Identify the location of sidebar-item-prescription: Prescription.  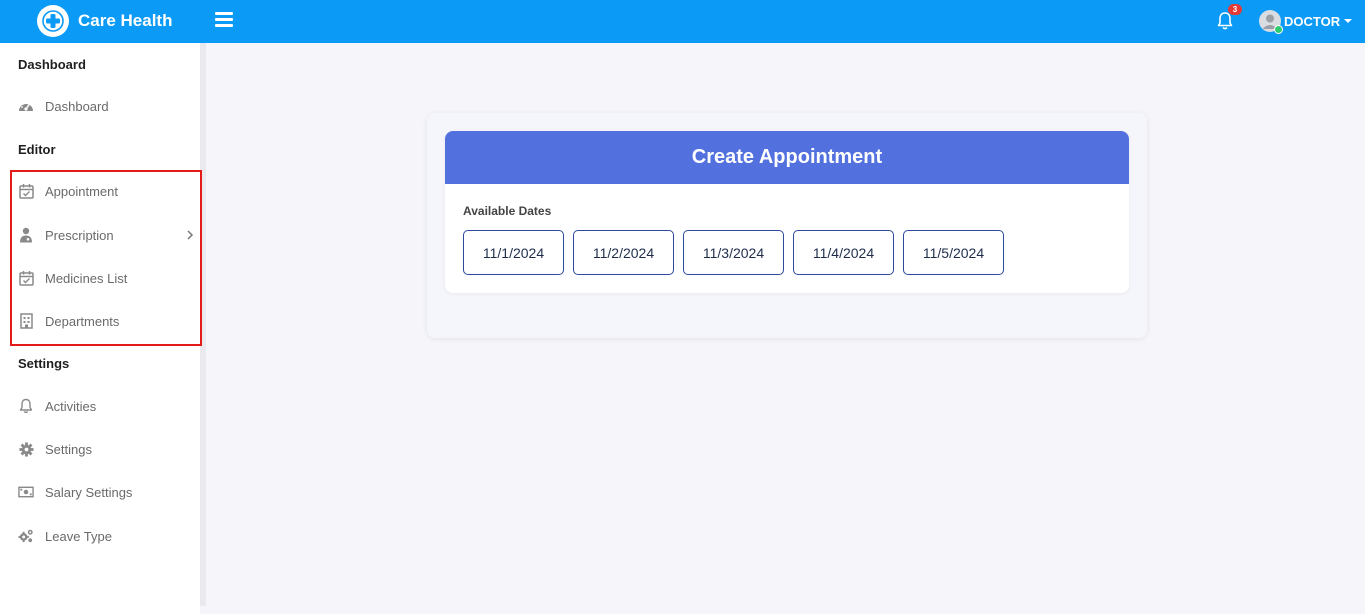
(104, 235).